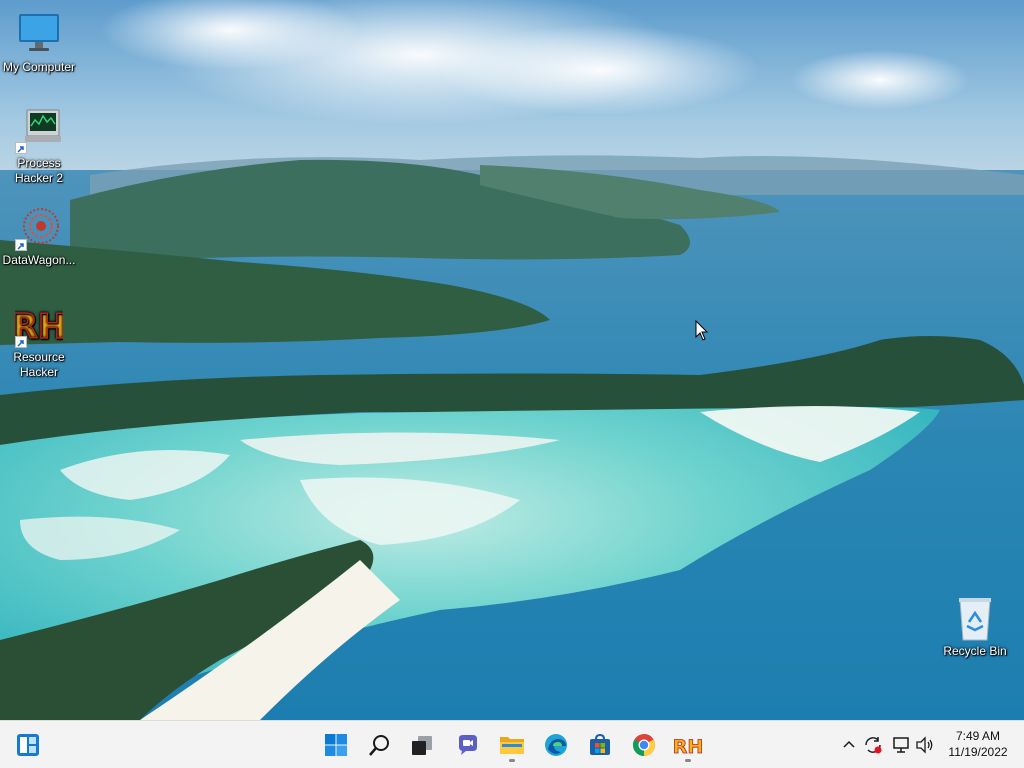 The image size is (1024, 768). Describe the element at coordinates (39, 35) in the screenshot. I see `monitor-icon` at that location.